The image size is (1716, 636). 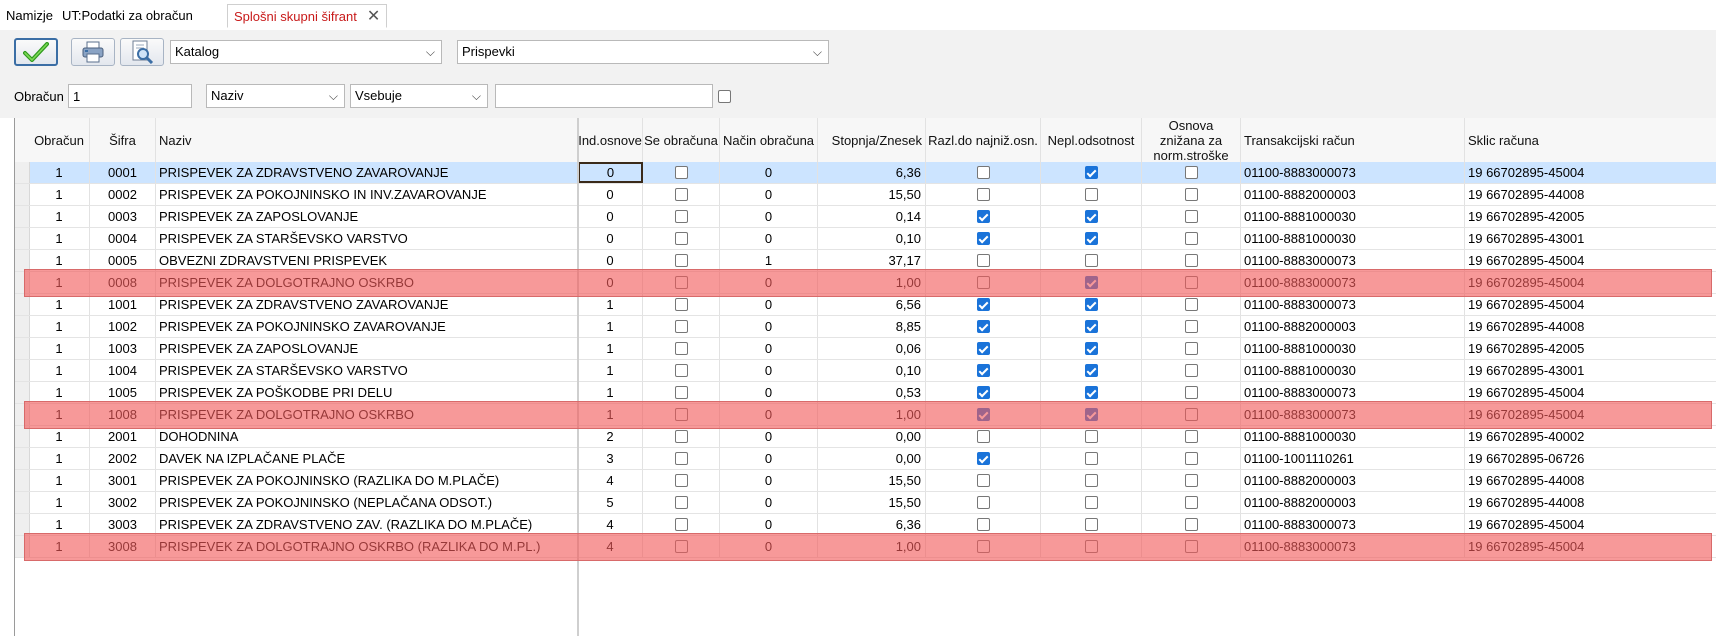 What do you see at coordinates (681, 140) in the screenshot?
I see `column-header-se-obracuna: Se obračuna` at bounding box center [681, 140].